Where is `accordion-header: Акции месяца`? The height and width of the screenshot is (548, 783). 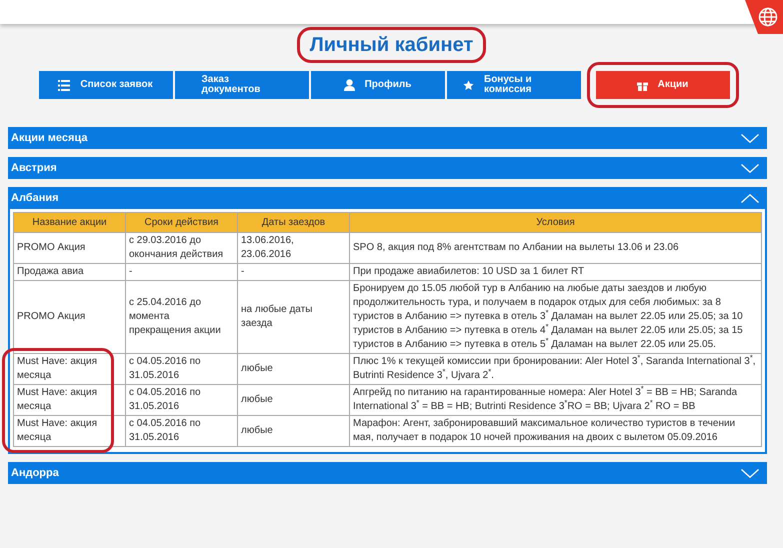 accordion-header: Акции месяца is located at coordinates (387, 138).